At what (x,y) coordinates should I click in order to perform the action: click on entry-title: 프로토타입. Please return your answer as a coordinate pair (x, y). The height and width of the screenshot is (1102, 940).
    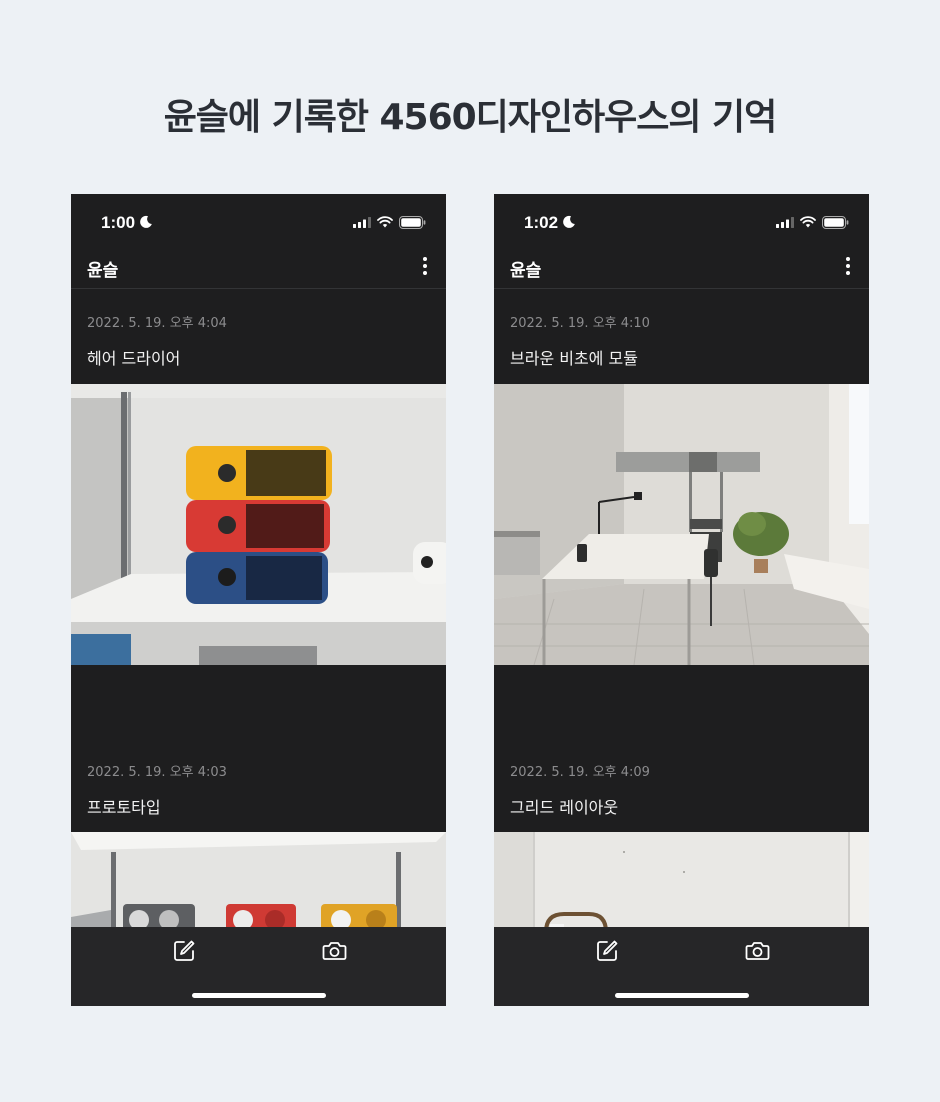
    Looking at the image, I should click on (124, 806).